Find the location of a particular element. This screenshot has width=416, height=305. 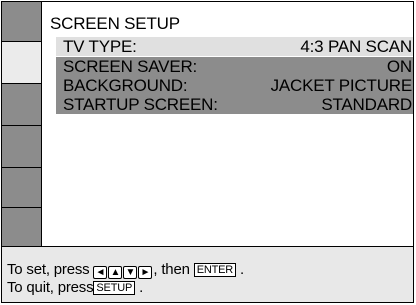

help-quit-line: To quit, press SETUP . is located at coordinates (75, 287).